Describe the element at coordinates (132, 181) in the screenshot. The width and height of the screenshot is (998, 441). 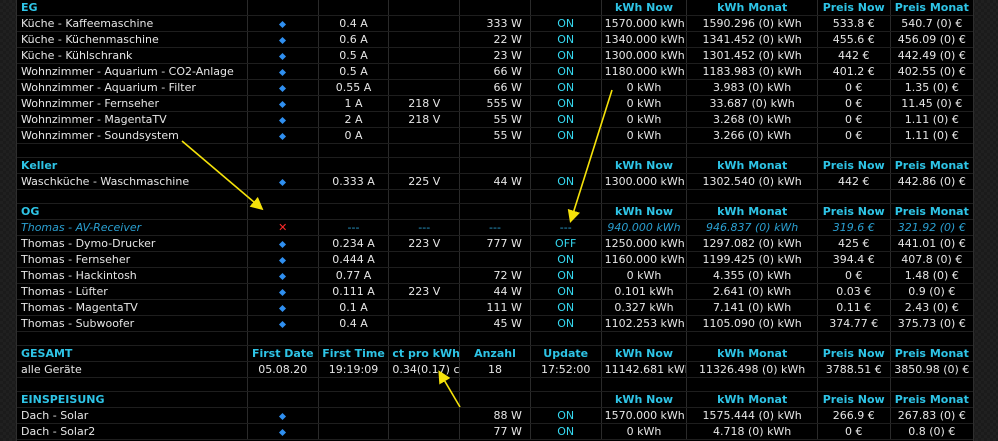
I see `device-name: Waschküche - Waschmaschine` at that location.